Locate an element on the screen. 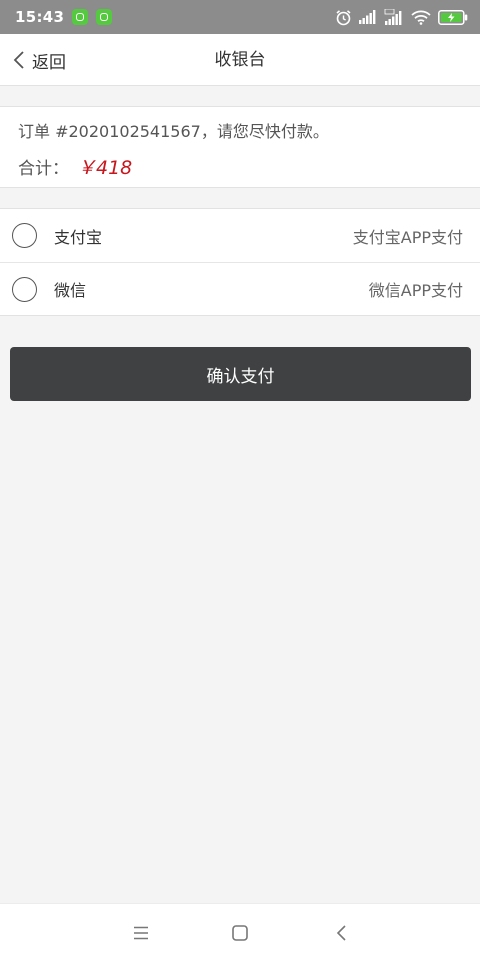 The width and height of the screenshot is (480, 960). system-nav-bar is located at coordinates (240, 931).